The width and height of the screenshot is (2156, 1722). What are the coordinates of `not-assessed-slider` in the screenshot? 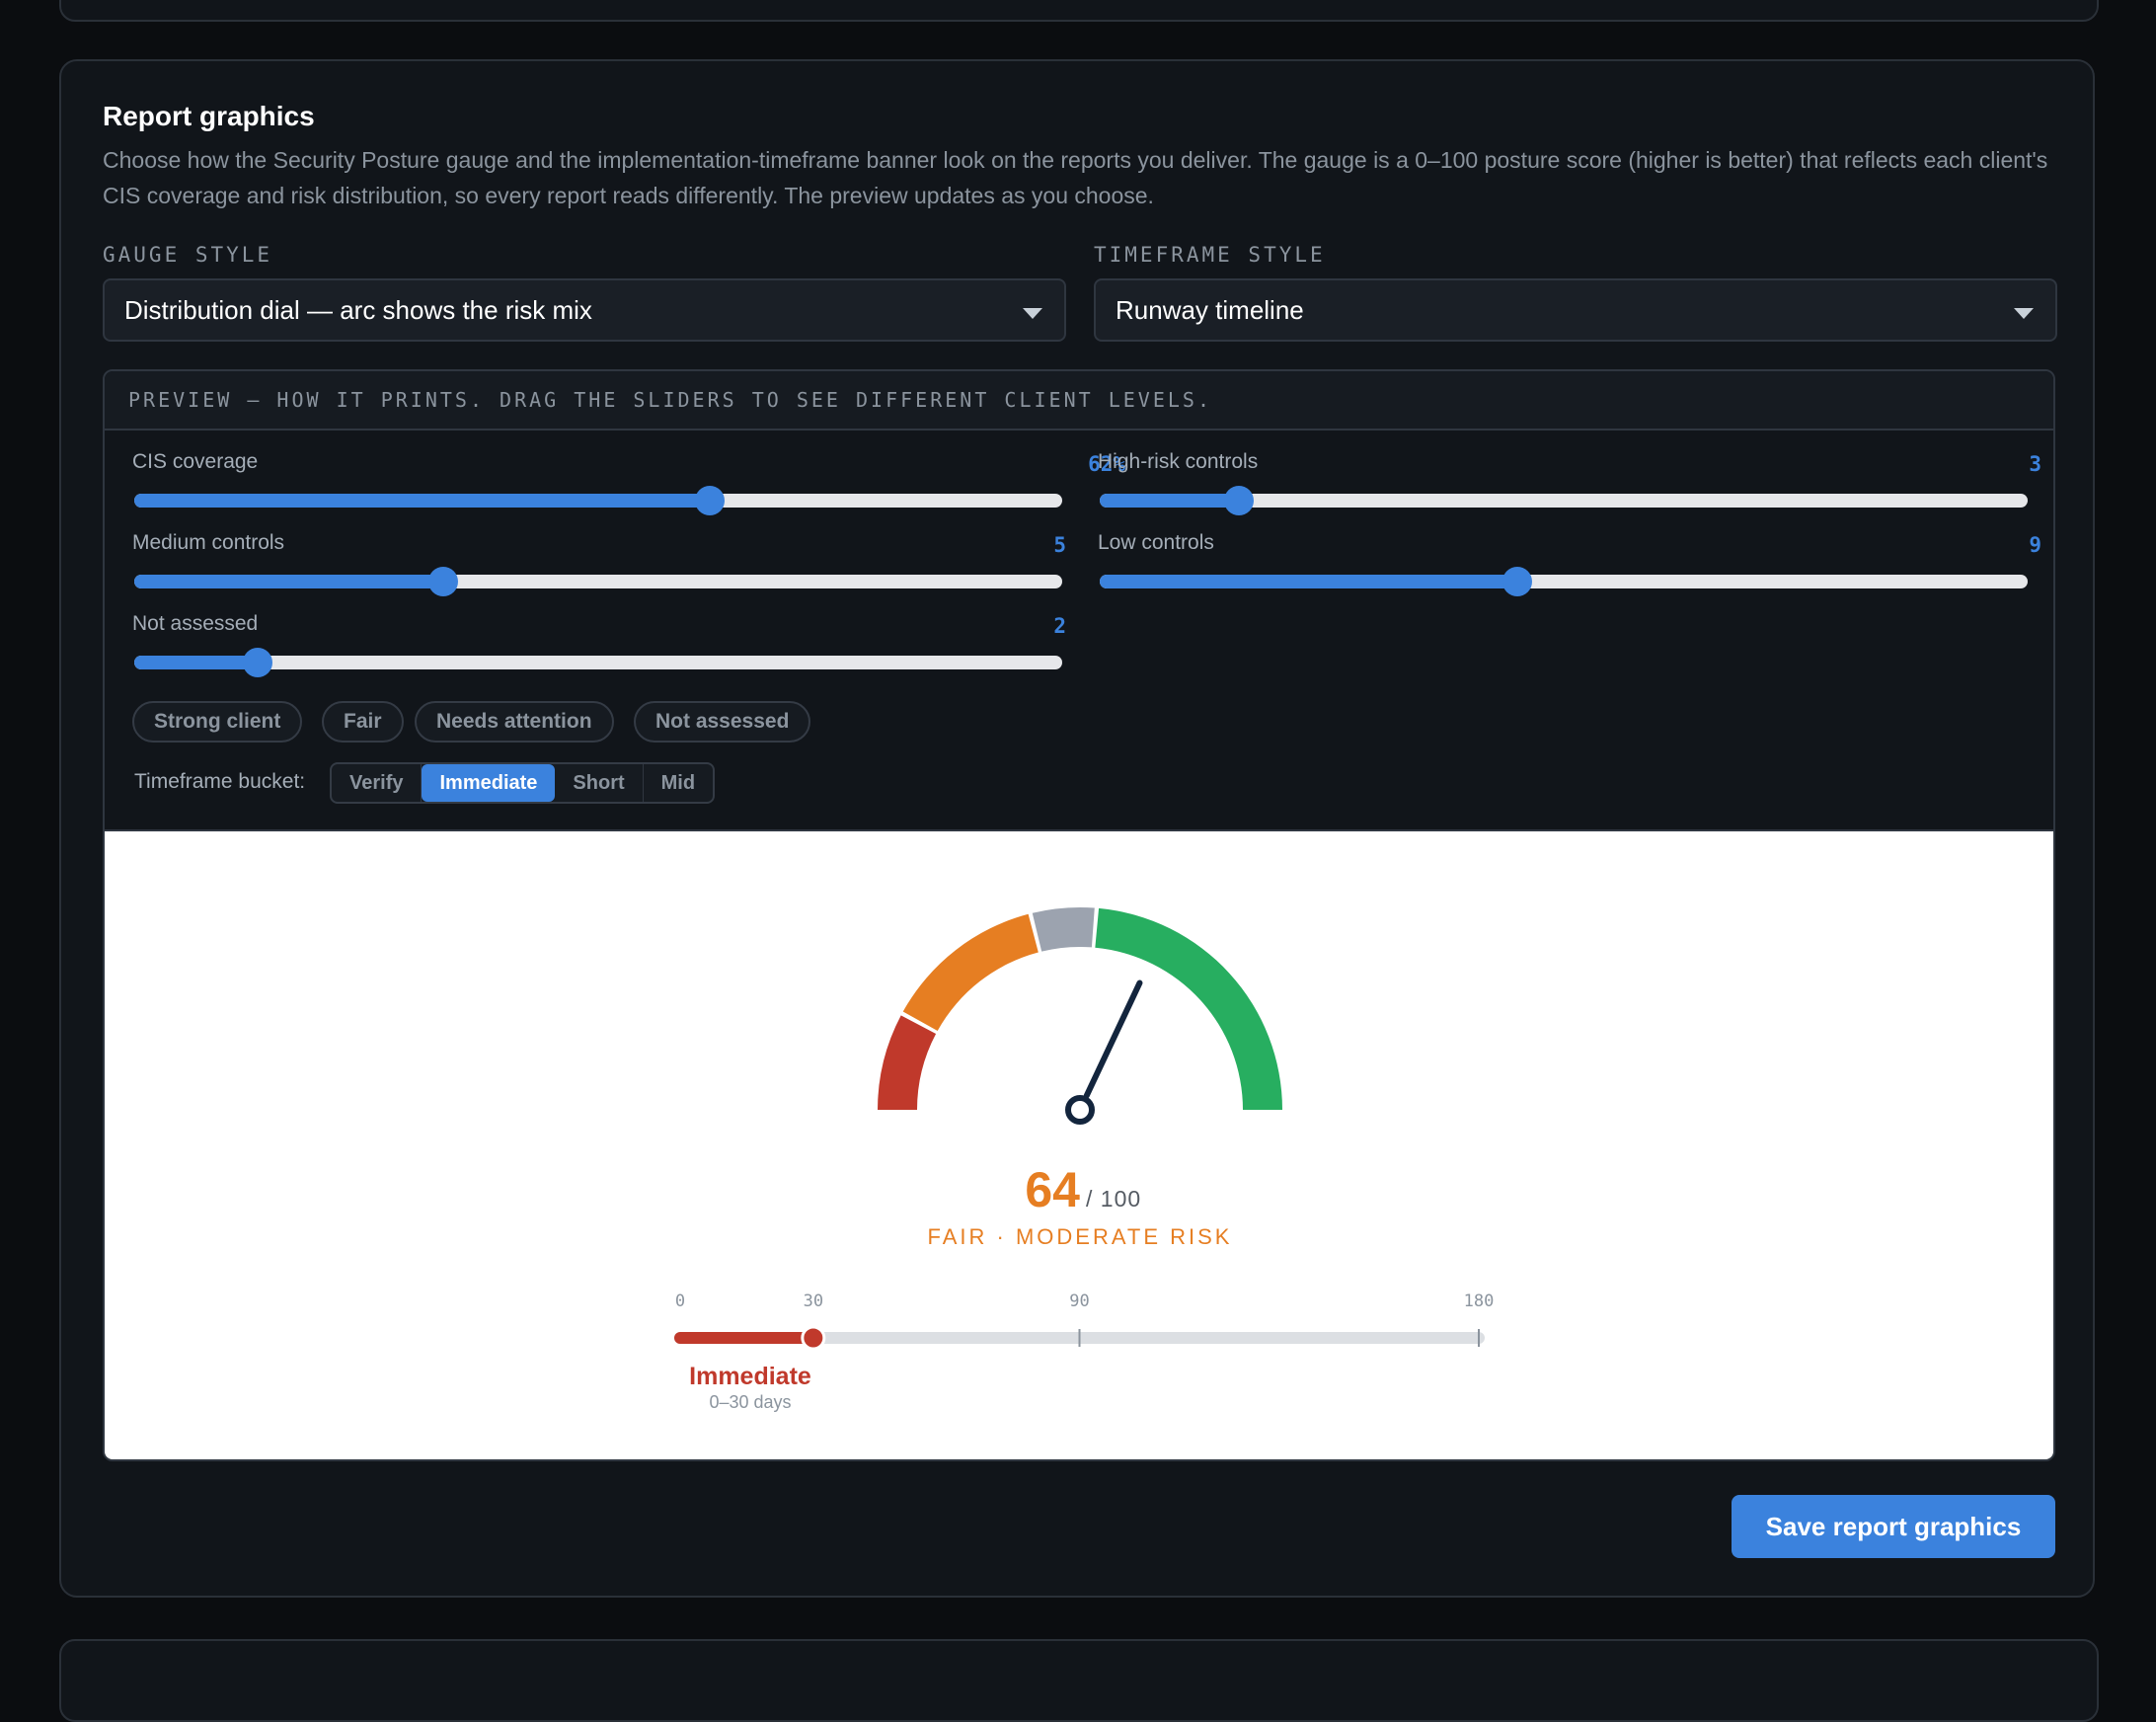 It's located at (598, 662).